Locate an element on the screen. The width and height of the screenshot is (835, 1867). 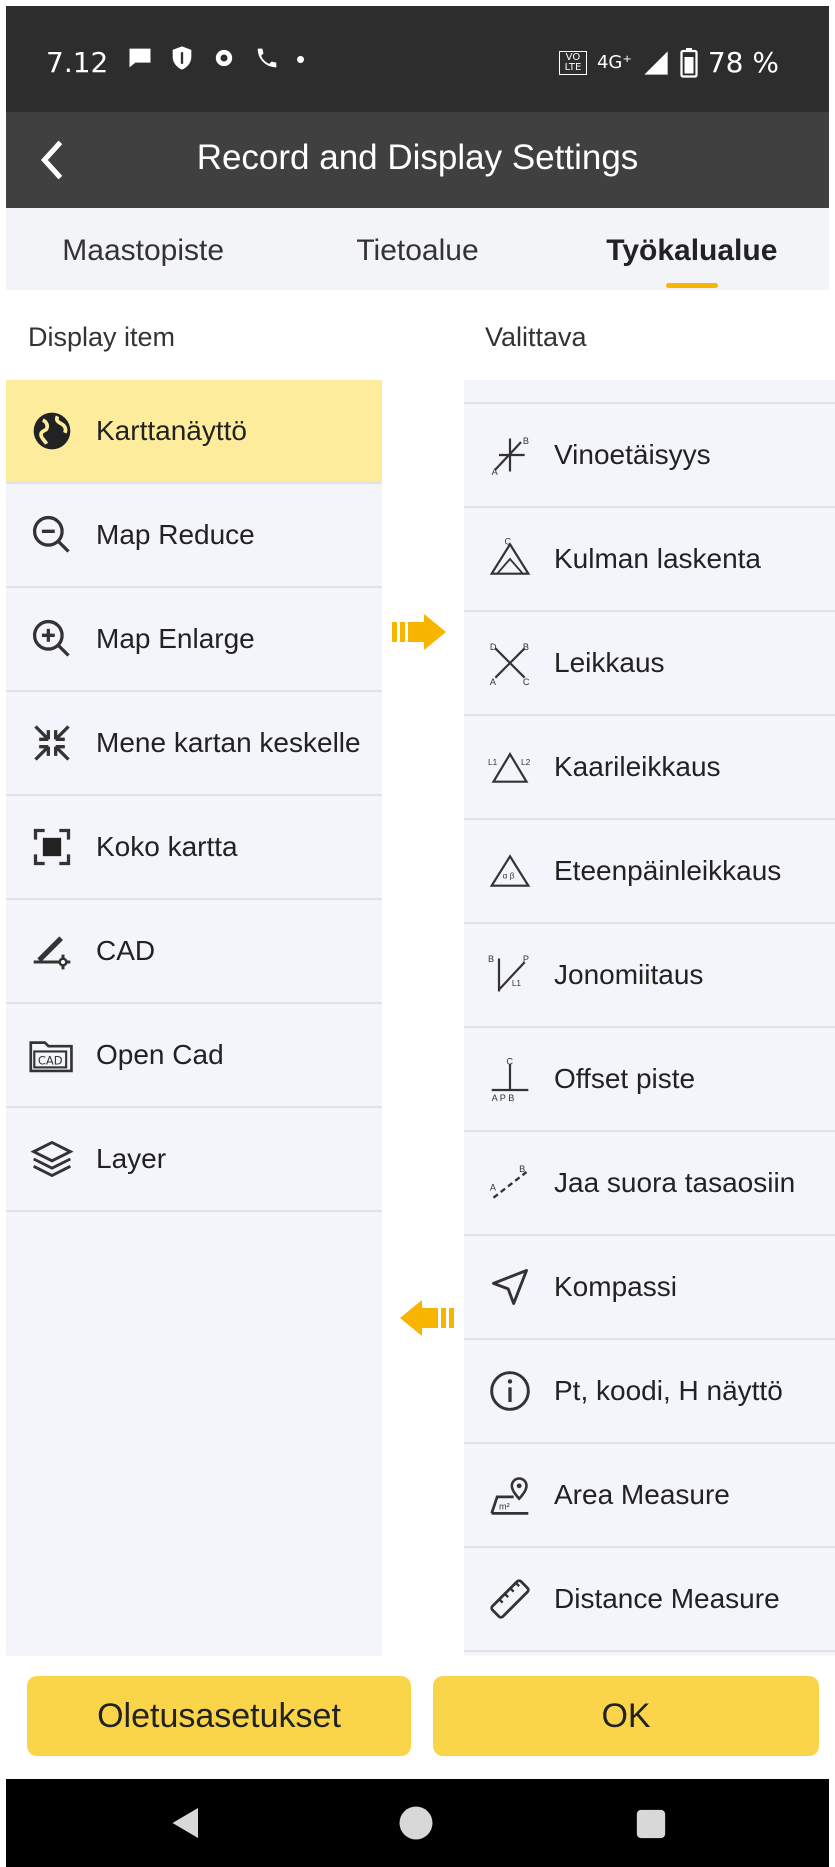
available-item-jaa-suora: BA Jaa suora tasaosiin is located at coordinates (649, 1184).